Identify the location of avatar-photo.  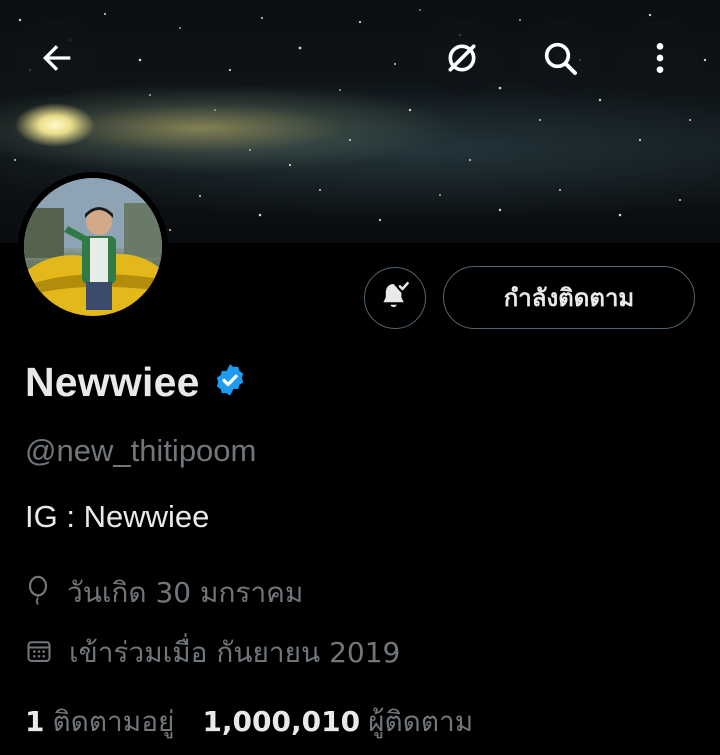
(93, 247).